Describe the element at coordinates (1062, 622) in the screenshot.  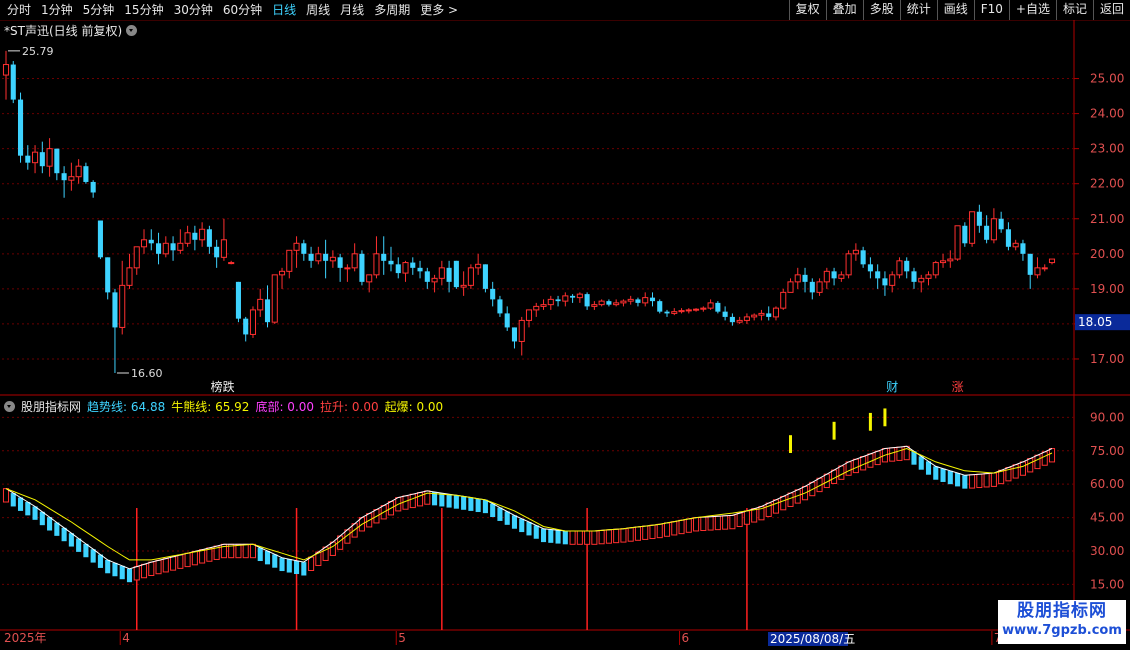
I see `watermark-logo: 股朋指标网 www.7gpzb.com` at that location.